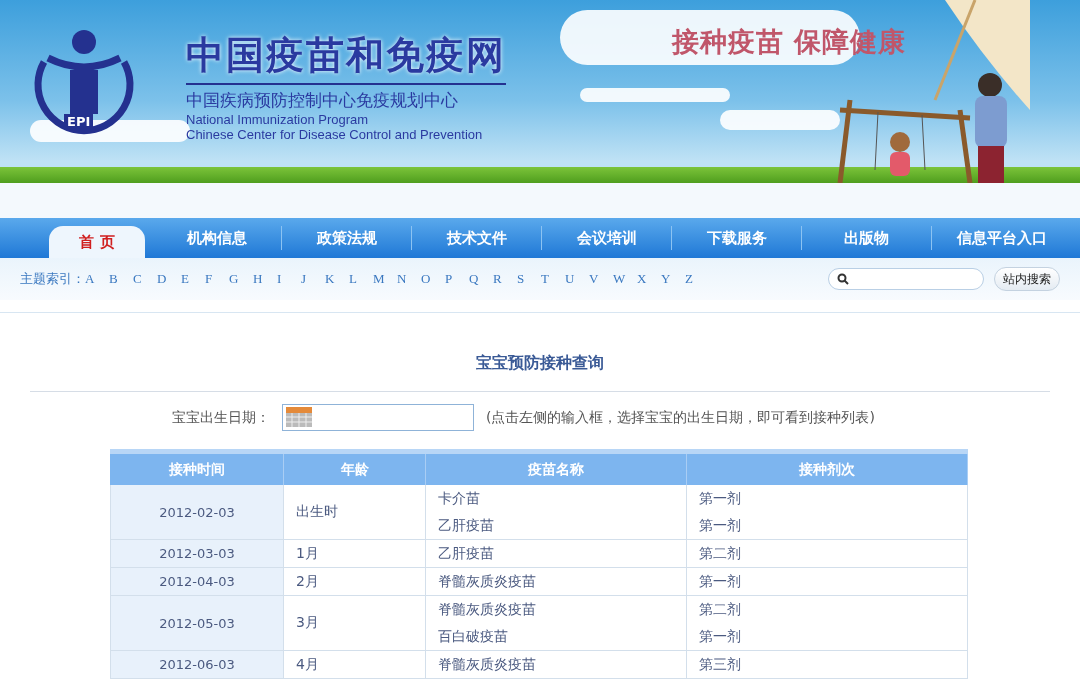 The width and height of the screenshot is (1080, 689). Describe the element at coordinates (697, 279) in the screenshot. I see `index-letter-link: Z` at that location.